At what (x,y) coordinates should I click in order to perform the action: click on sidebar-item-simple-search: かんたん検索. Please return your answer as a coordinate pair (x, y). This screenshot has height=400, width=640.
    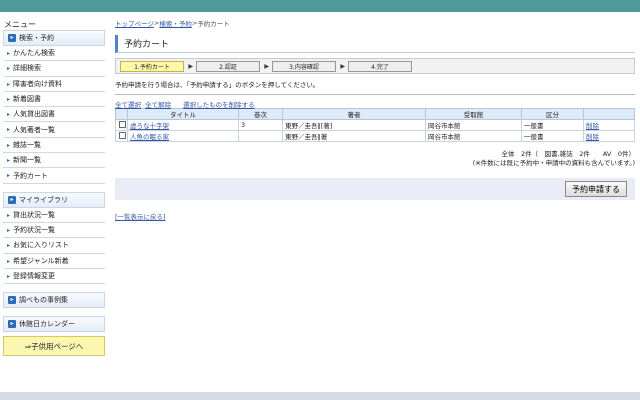
    Looking at the image, I should click on (54, 54).